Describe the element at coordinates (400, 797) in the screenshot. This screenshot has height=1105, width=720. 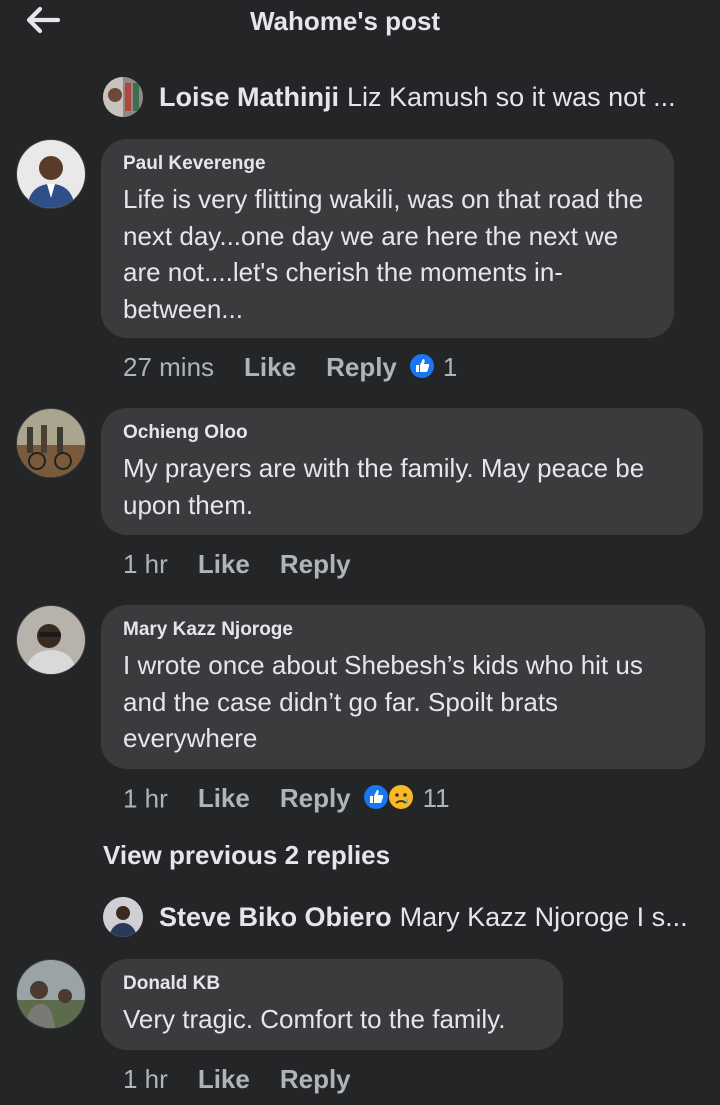
I see `sad-reaction-icon` at that location.